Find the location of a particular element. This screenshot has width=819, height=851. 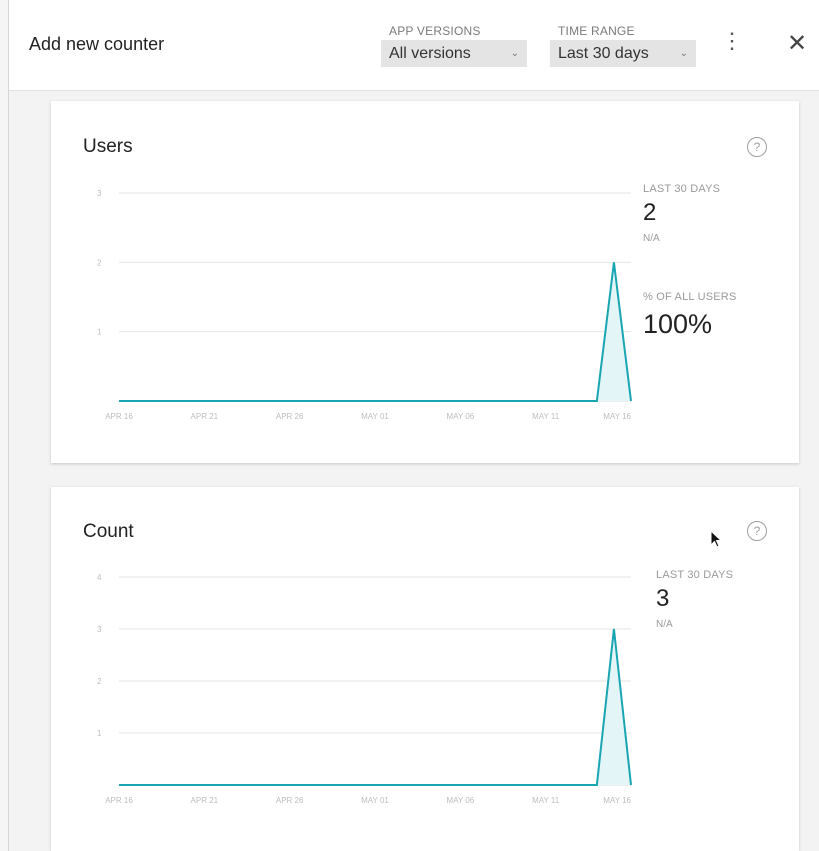

more-vert-icon: ⋮ is located at coordinates (732, 41).